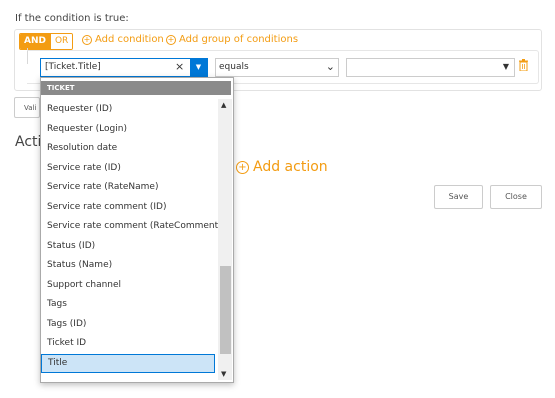  Describe the element at coordinates (458, 197) in the screenshot. I see `save-button: Save` at that location.